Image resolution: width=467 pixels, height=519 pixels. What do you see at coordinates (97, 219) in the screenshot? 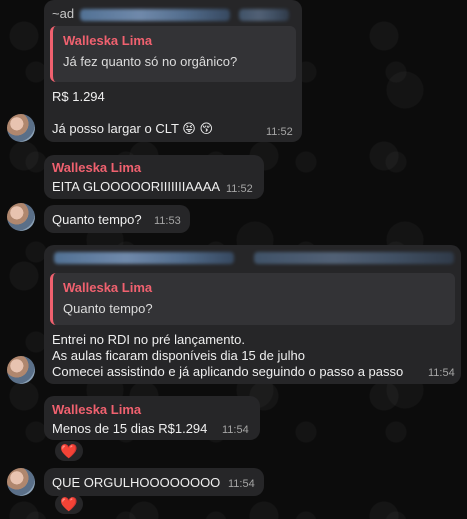
I see `message-text: Quanto tempo?` at bounding box center [97, 219].